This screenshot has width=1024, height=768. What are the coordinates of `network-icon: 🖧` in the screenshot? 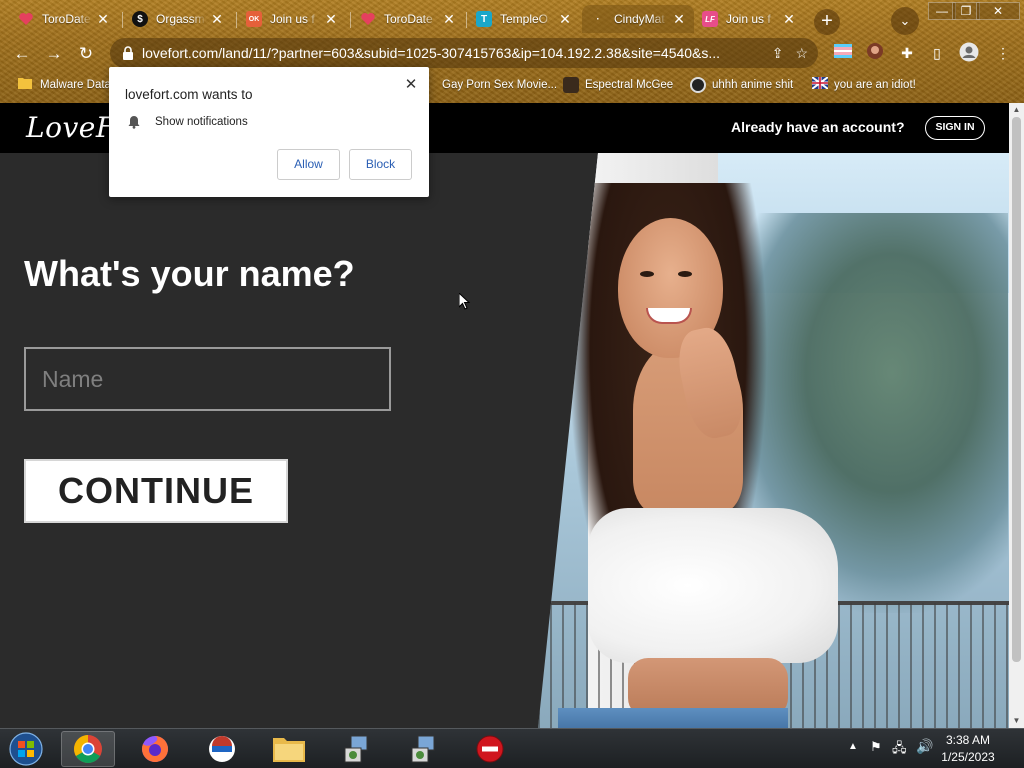 It's located at (899, 750).